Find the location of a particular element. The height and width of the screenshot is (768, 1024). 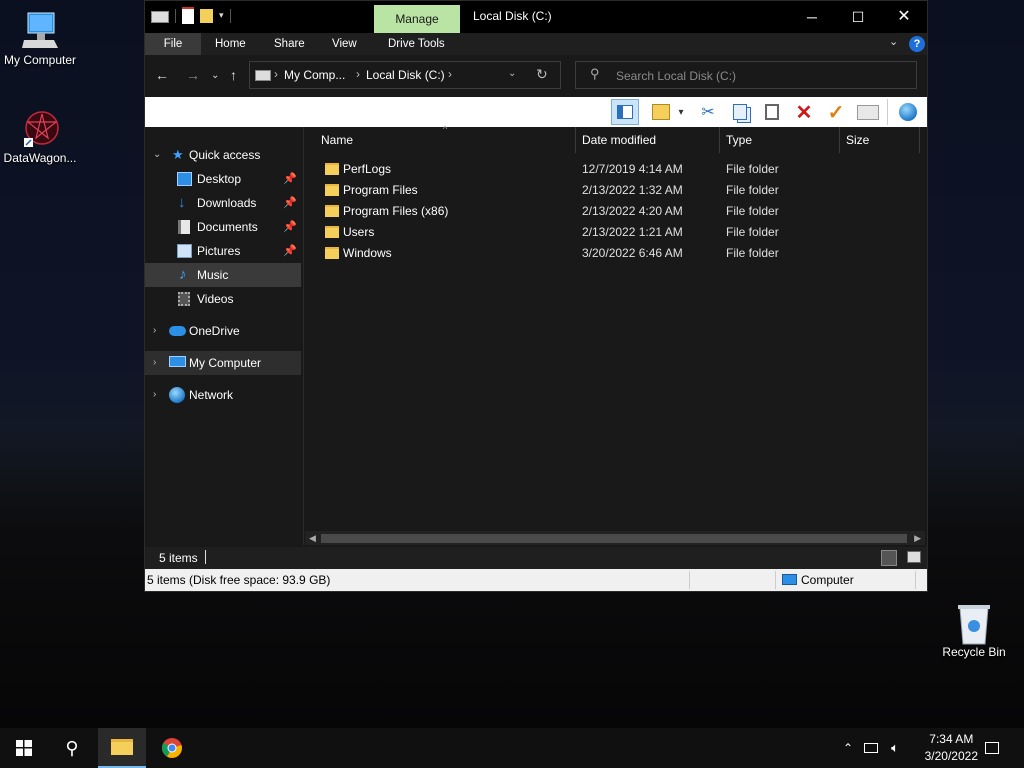

expand-ribbon-icon: ⌄ is located at coordinates (893, 41).